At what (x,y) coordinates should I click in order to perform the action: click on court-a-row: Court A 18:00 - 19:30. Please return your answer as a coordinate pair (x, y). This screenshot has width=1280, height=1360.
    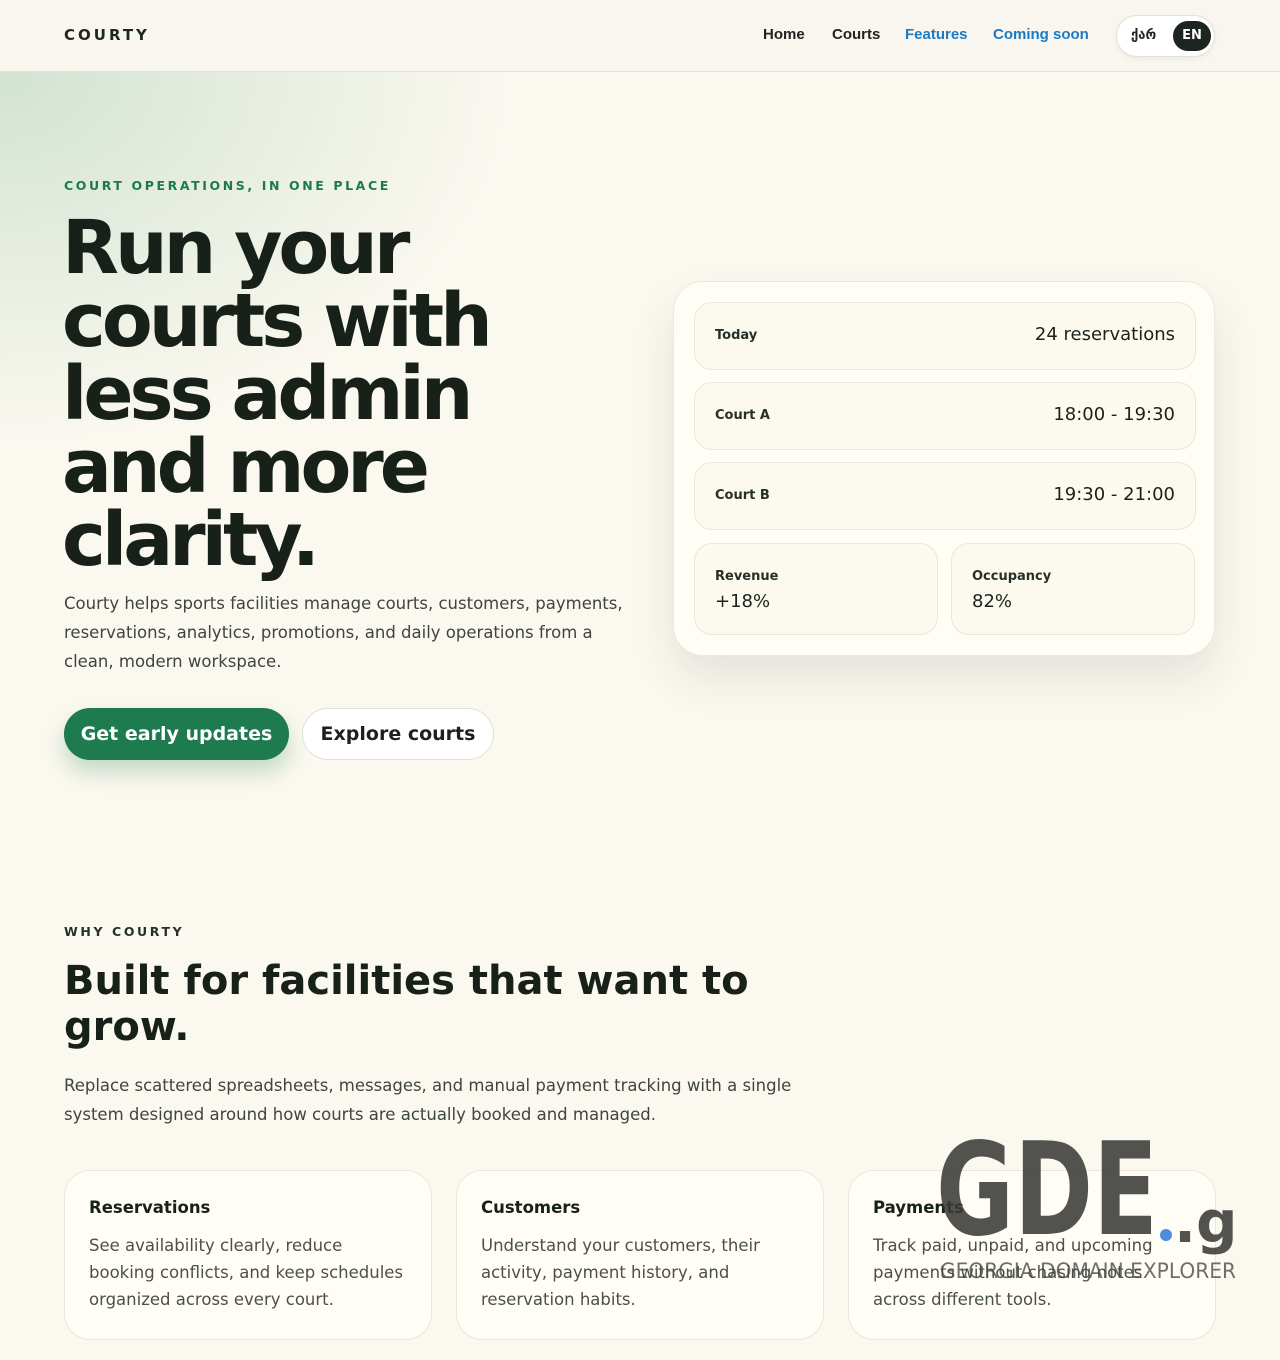
    Looking at the image, I should click on (945, 416).